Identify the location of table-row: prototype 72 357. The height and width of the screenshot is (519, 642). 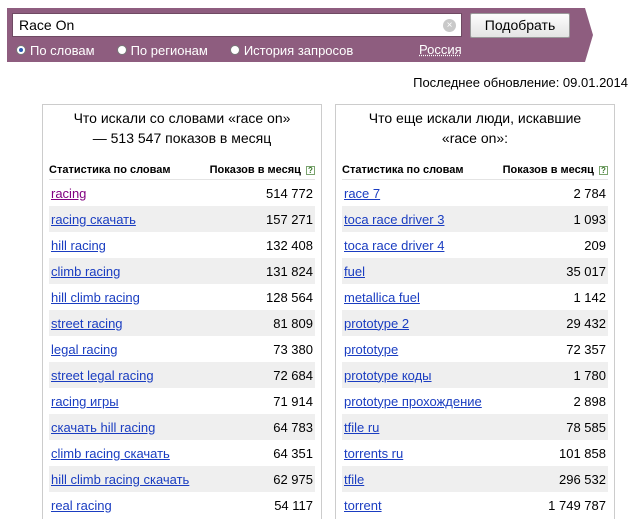
(475, 349).